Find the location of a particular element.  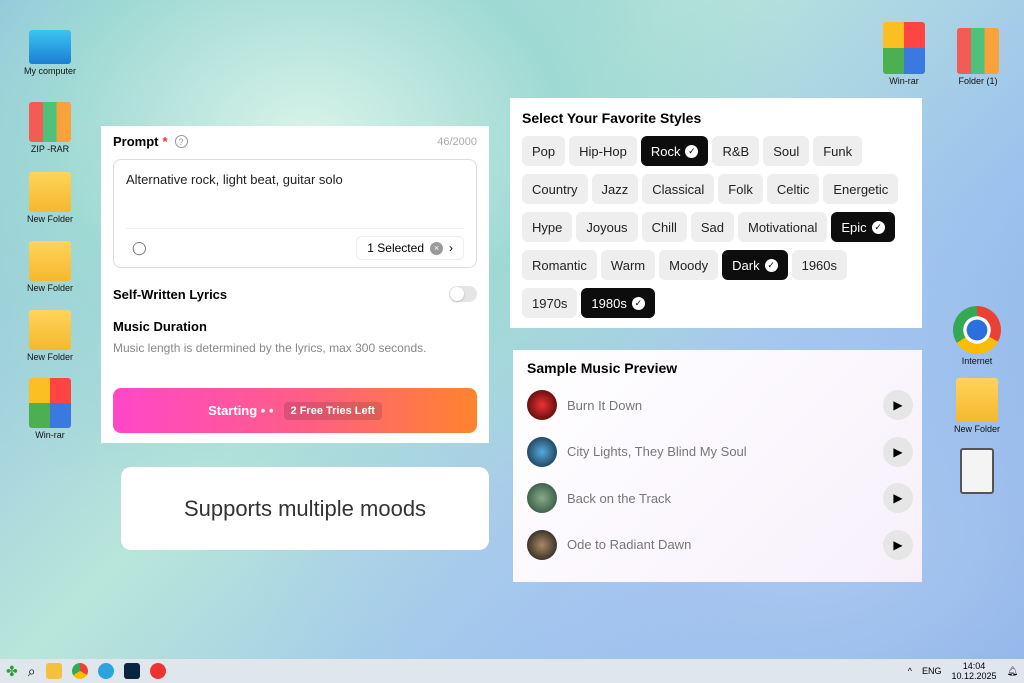

recycle-bin-icon is located at coordinates (977, 472).